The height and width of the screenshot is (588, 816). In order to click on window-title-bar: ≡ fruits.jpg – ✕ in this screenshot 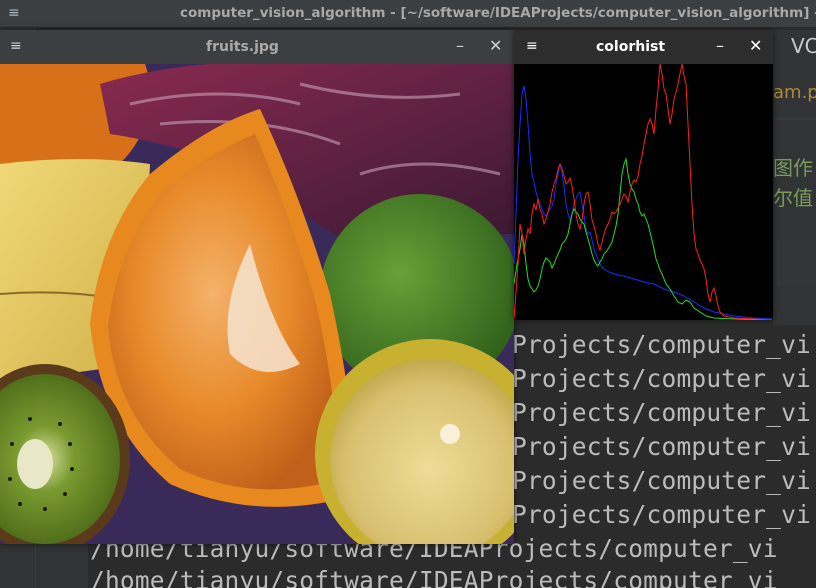, I will do `click(257, 47)`.